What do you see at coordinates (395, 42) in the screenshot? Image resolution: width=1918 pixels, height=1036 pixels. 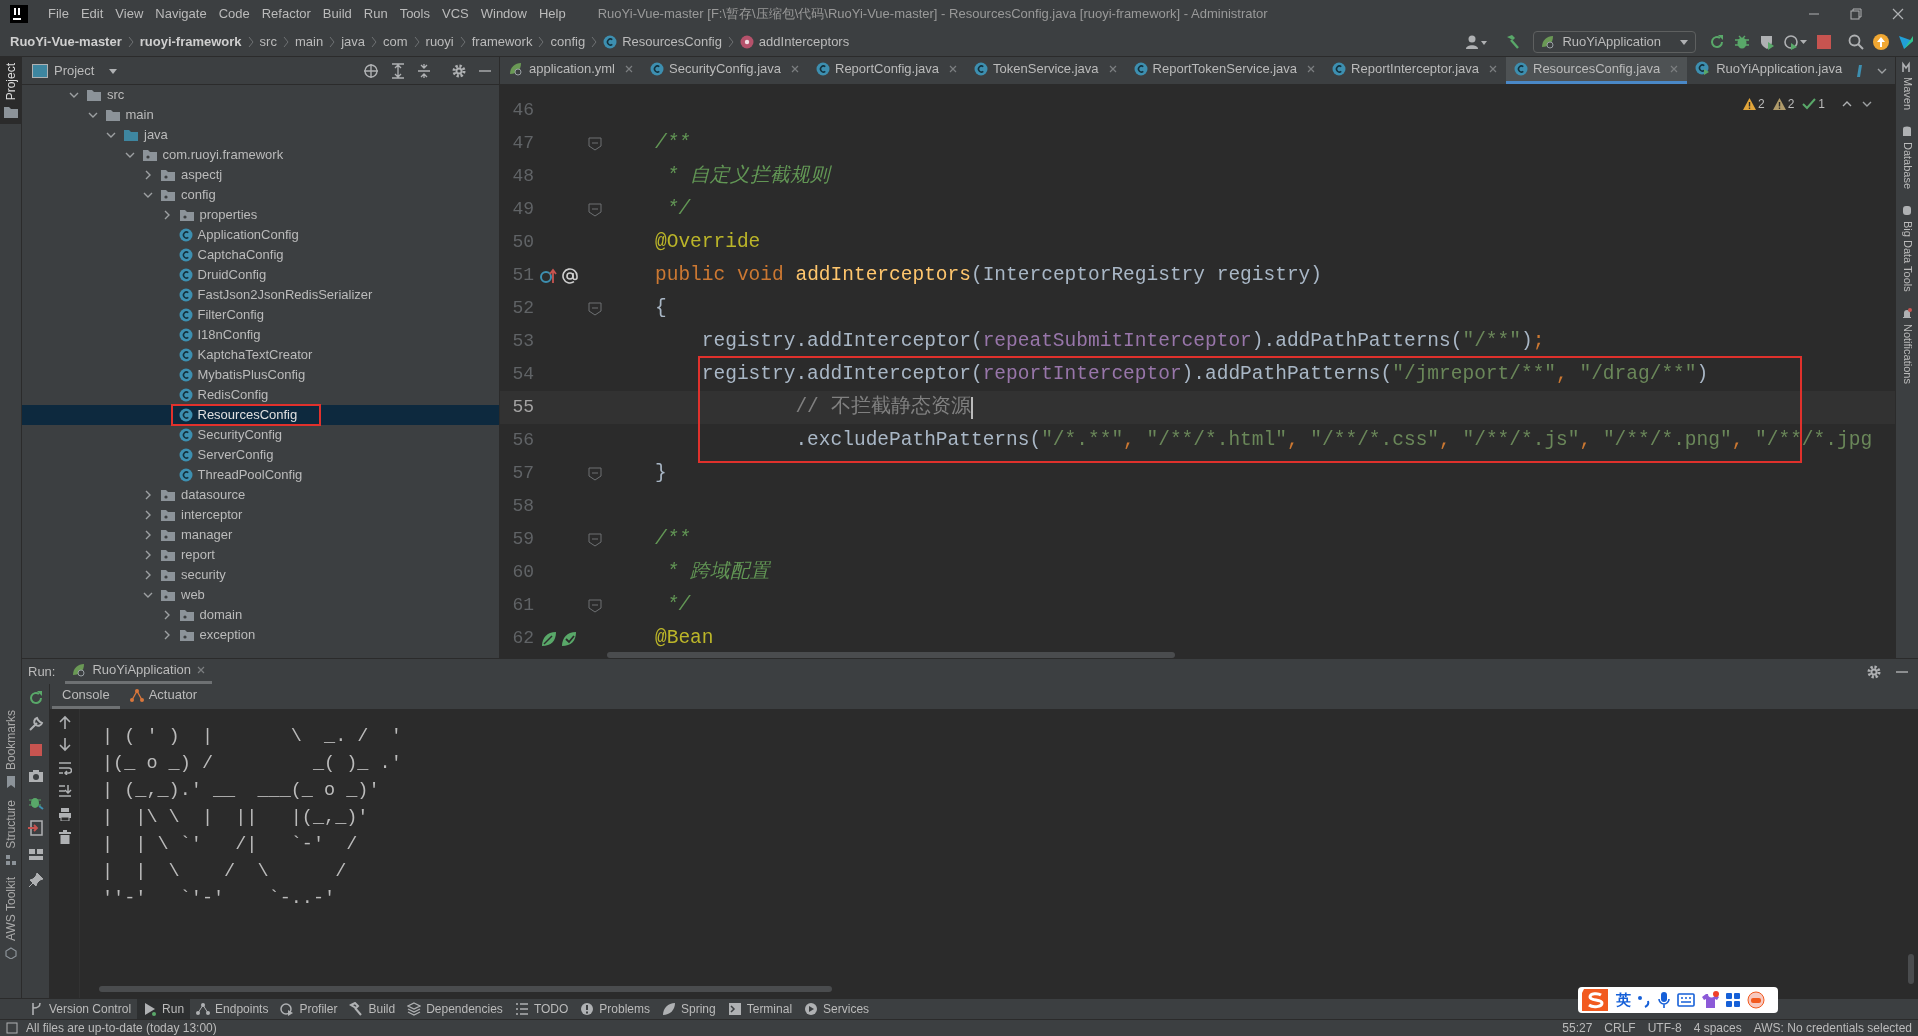 I see `breadcrumb-item: com` at bounding box center [395, 42].